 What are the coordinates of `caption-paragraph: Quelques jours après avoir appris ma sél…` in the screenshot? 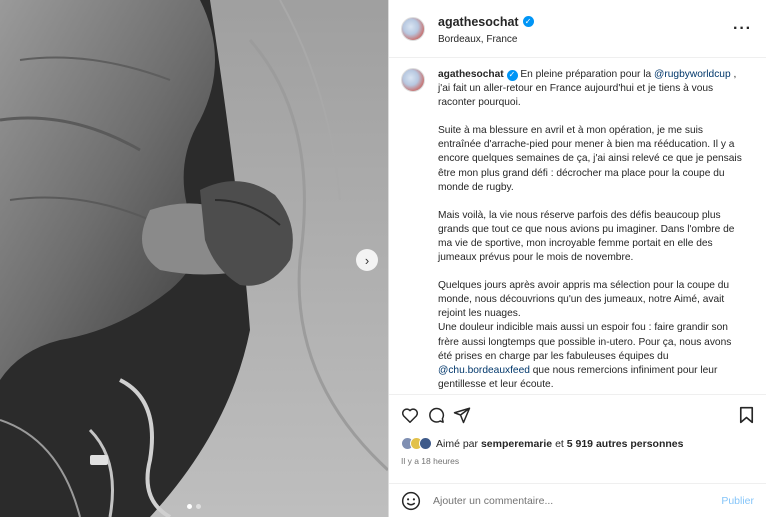 It's located at (590, 335).